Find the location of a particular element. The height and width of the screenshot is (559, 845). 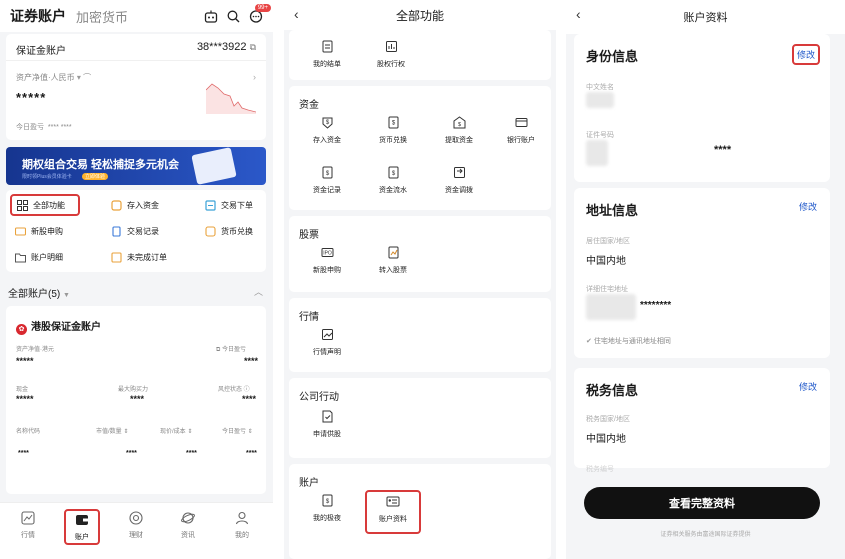

promo-banner: 期权组合交易 轻松捕捉多元机会 限时领Plus会员体验卡 立即体验 is located at coordinates (136, 166).